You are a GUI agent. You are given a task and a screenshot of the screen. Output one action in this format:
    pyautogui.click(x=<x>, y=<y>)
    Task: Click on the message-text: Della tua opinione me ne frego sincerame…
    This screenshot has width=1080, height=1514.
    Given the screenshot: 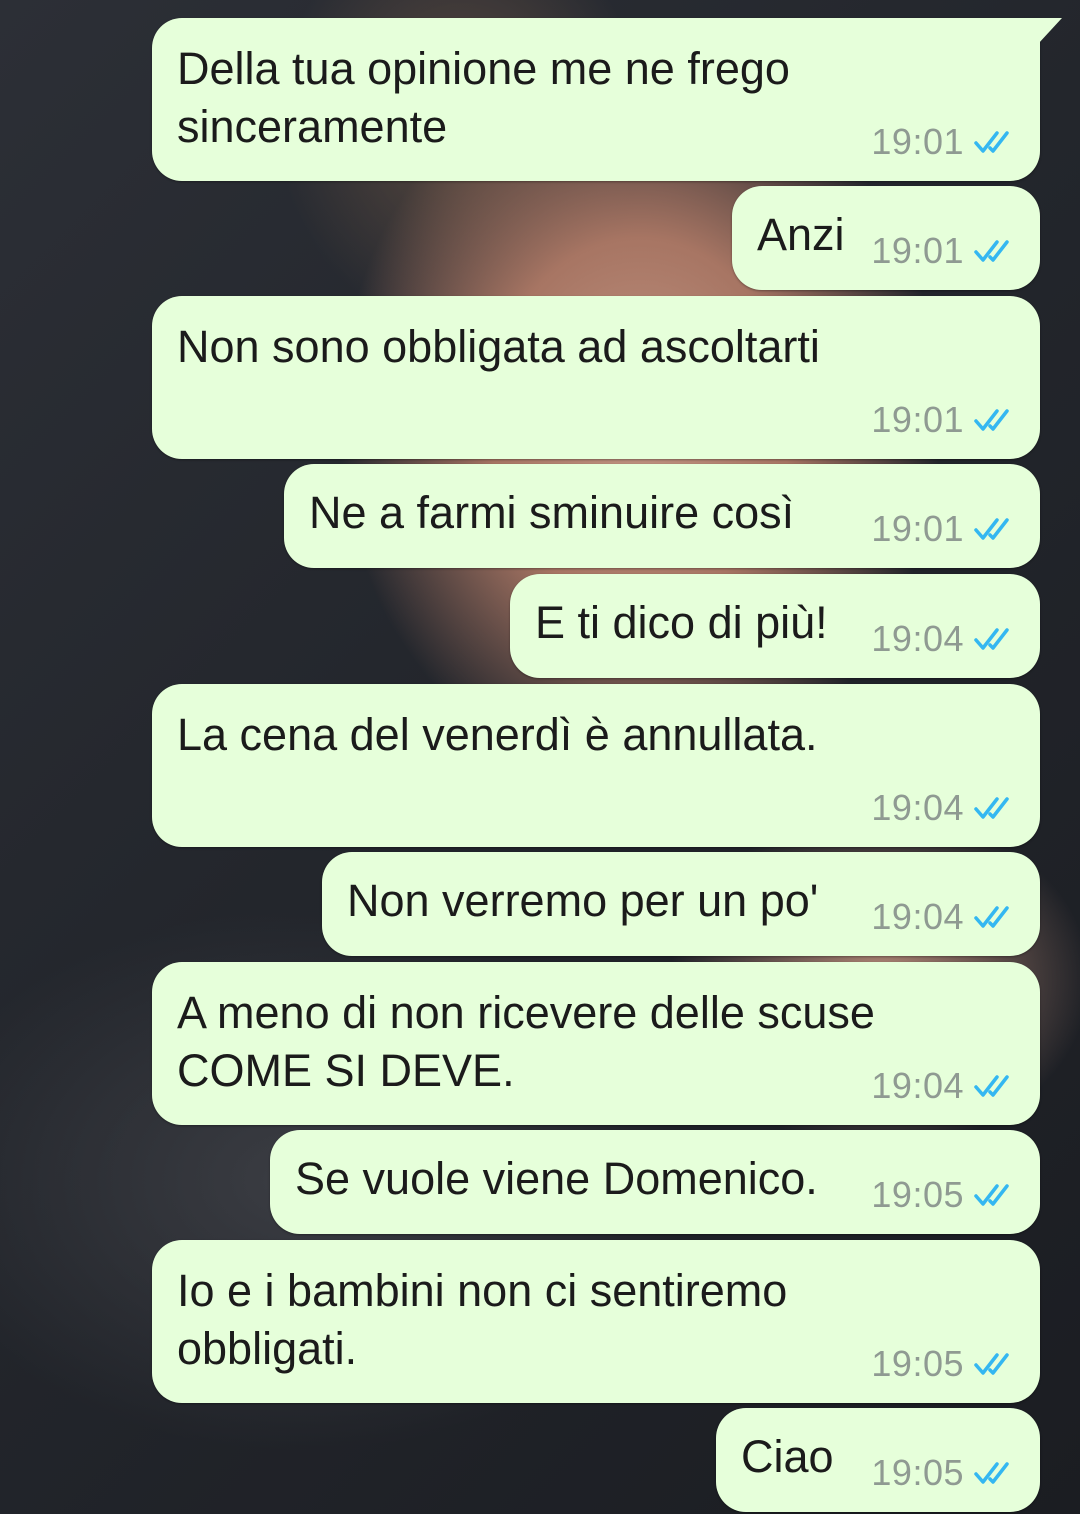 What is the action you would take?
    pyautogui.click(x=483, y=97)
    